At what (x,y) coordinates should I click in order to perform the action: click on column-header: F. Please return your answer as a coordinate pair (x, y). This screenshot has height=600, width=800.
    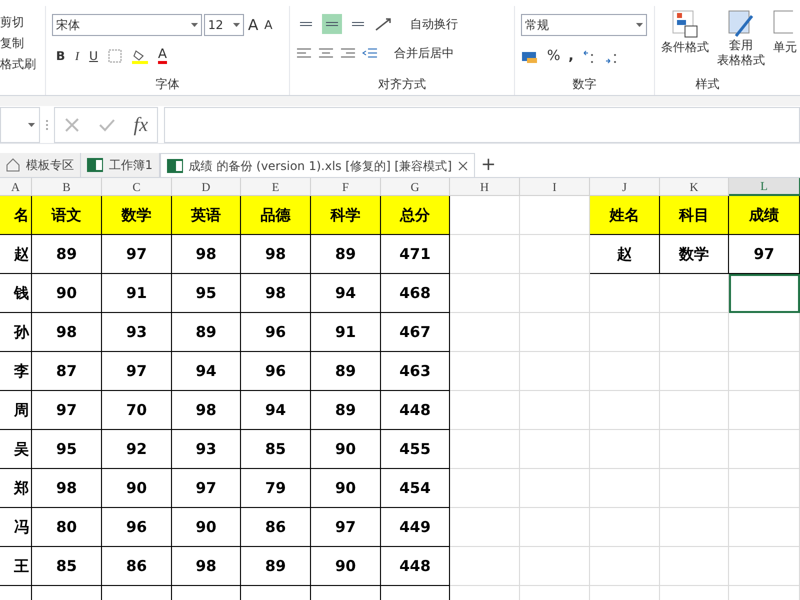
    Looking at the image, I should click on (346, 187).